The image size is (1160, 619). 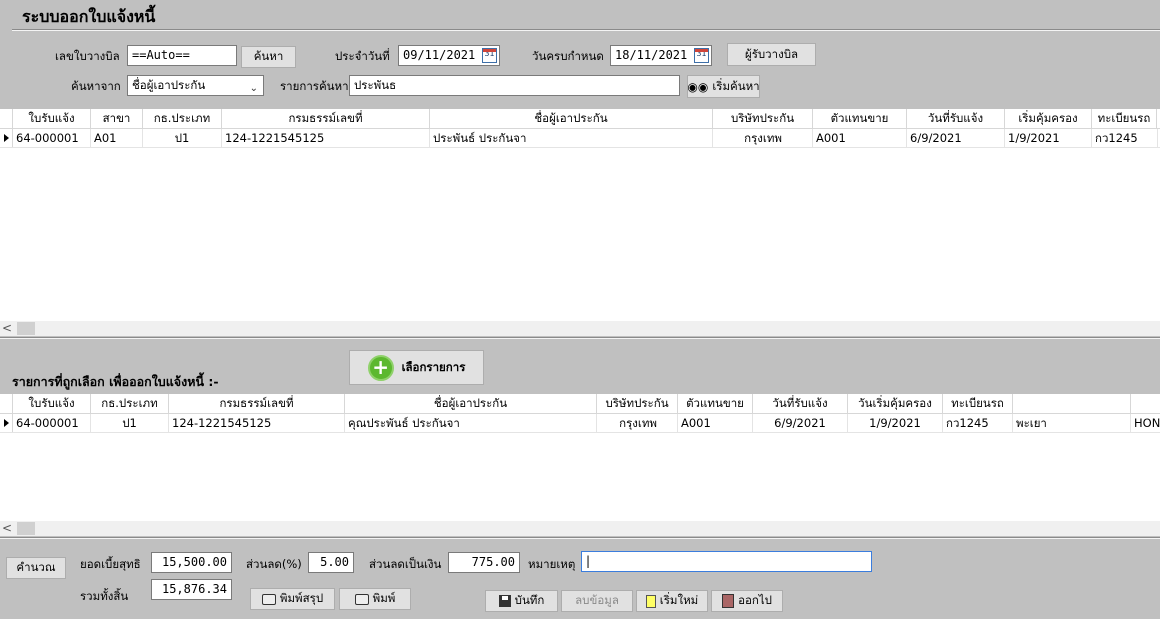 I want to click on print-summary-button: พิมพ์สรุป, so click(x=292, y=599).